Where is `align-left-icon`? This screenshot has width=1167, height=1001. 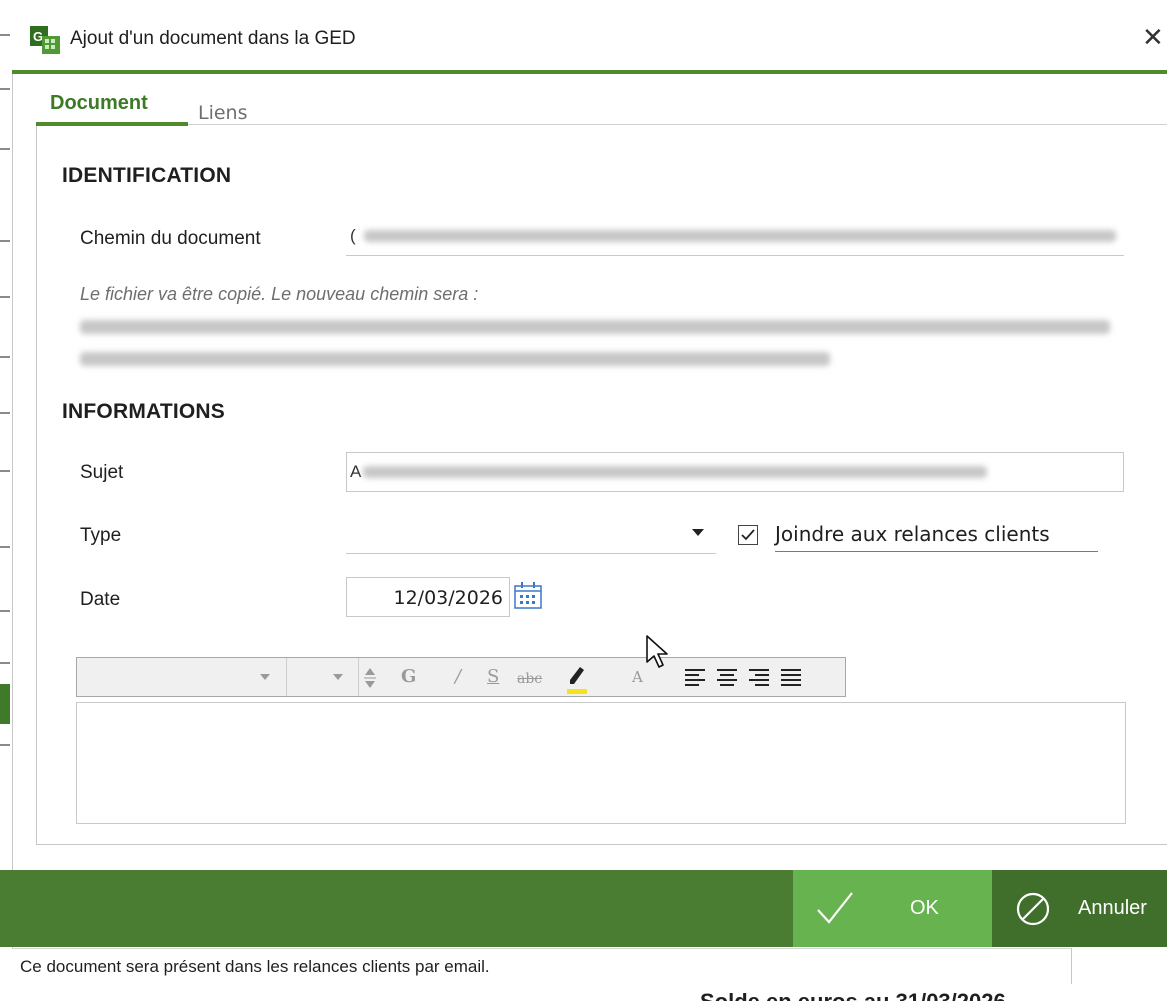
align-left-icon is located at coordinates (695, 677).